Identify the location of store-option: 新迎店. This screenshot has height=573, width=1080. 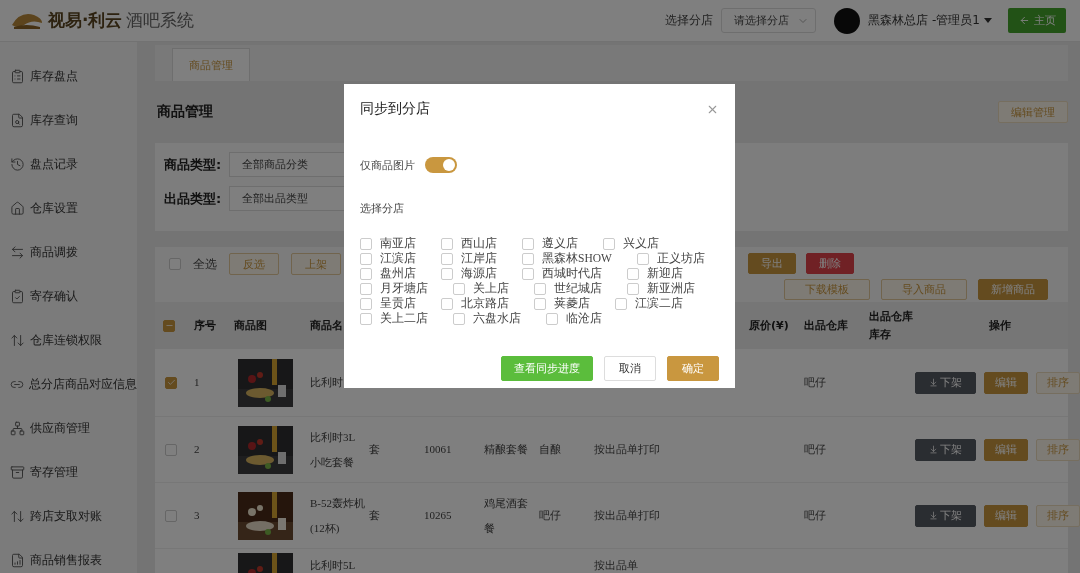
(655, 273).